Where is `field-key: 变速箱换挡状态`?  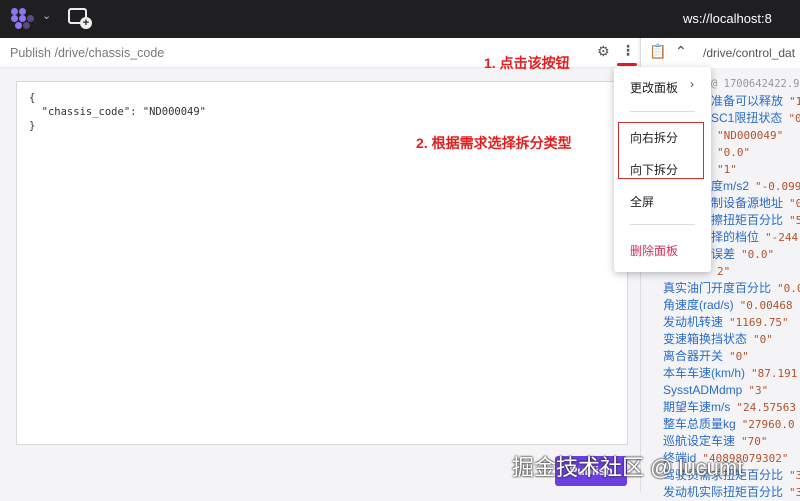
field-key: 变速箱换挡状态 is located at coordinates (705, 339).